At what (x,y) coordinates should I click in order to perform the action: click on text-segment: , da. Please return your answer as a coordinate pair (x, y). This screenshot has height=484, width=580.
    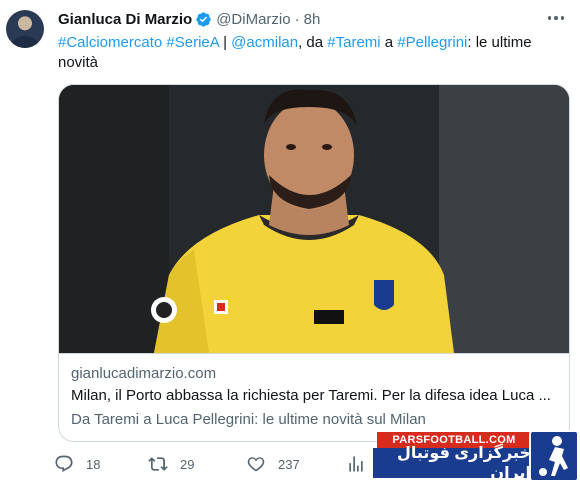
    Looking at the image, I should click on (313, 42).